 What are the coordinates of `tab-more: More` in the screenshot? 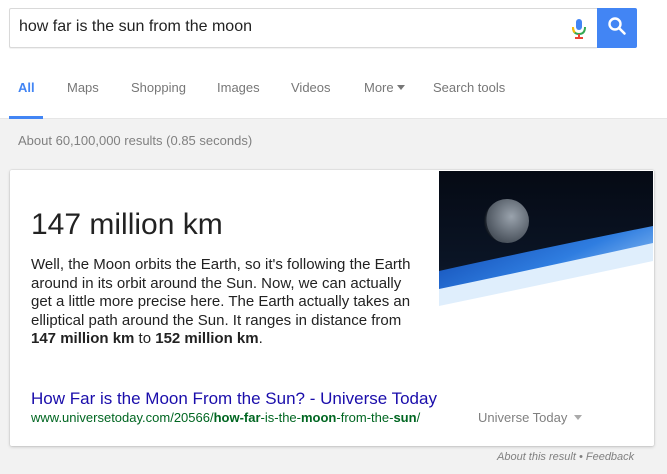 It's located at (384, 87).